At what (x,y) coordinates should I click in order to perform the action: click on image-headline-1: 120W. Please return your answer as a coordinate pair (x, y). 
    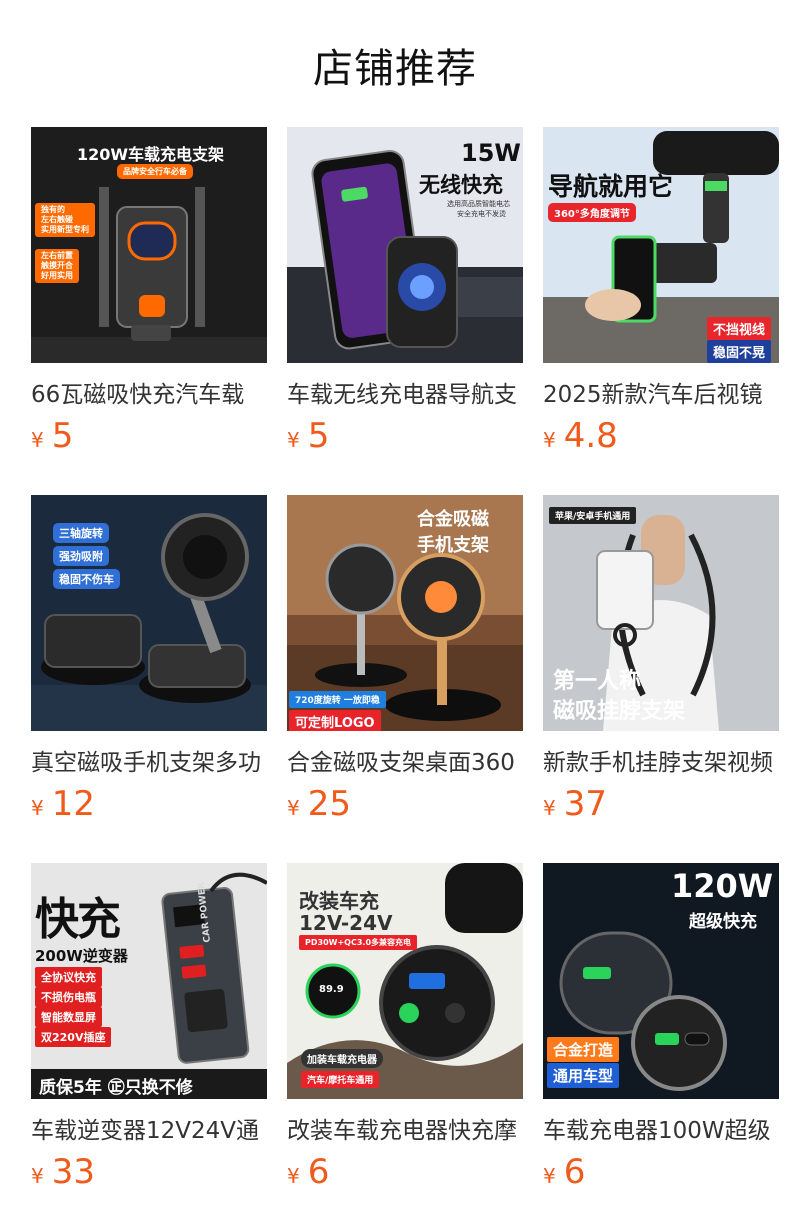
    Looking at the image, I should click on (722, 886).